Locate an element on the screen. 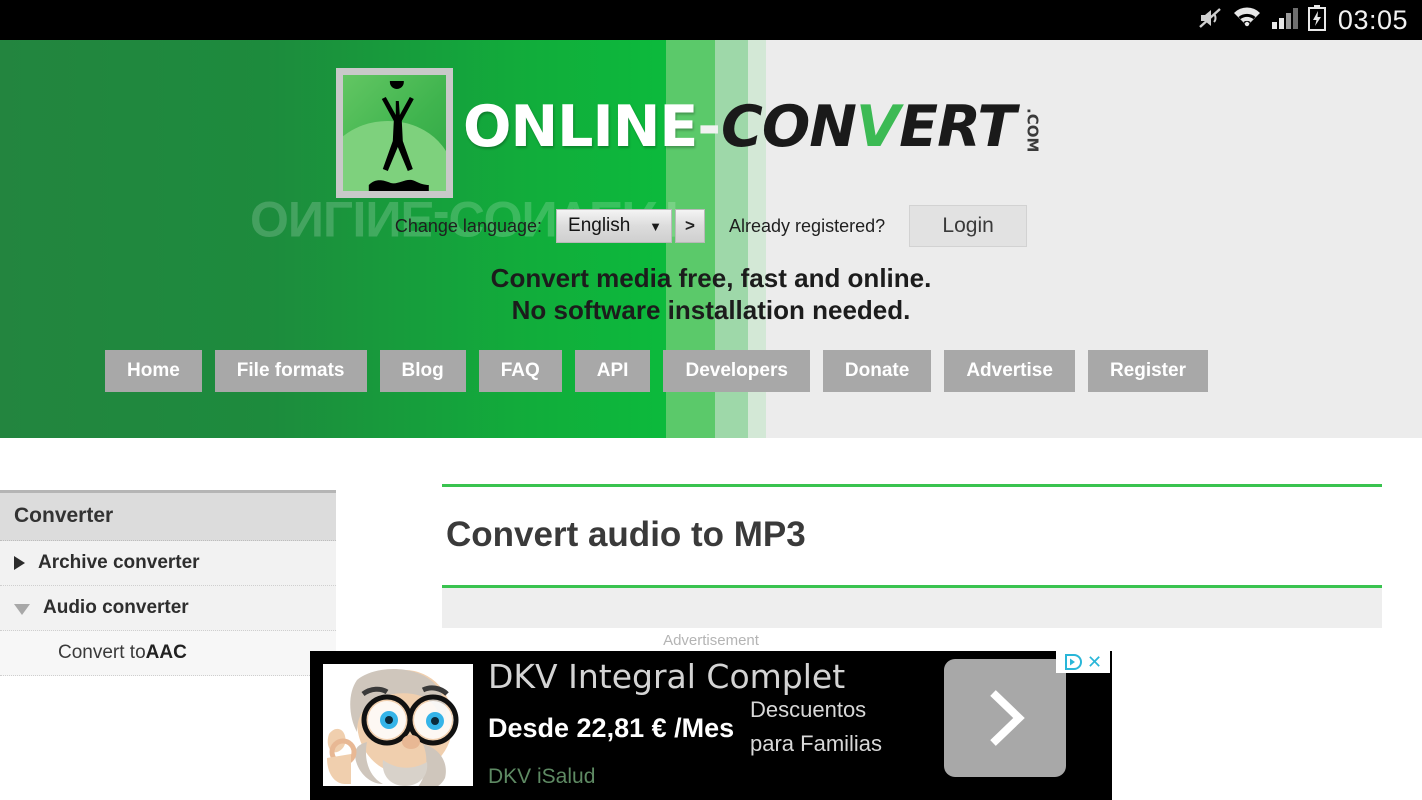 Image resolution: width=1422 pixels, height=800 pixels. nav-item-faq: FAQ is located at coordinates (520, 371).